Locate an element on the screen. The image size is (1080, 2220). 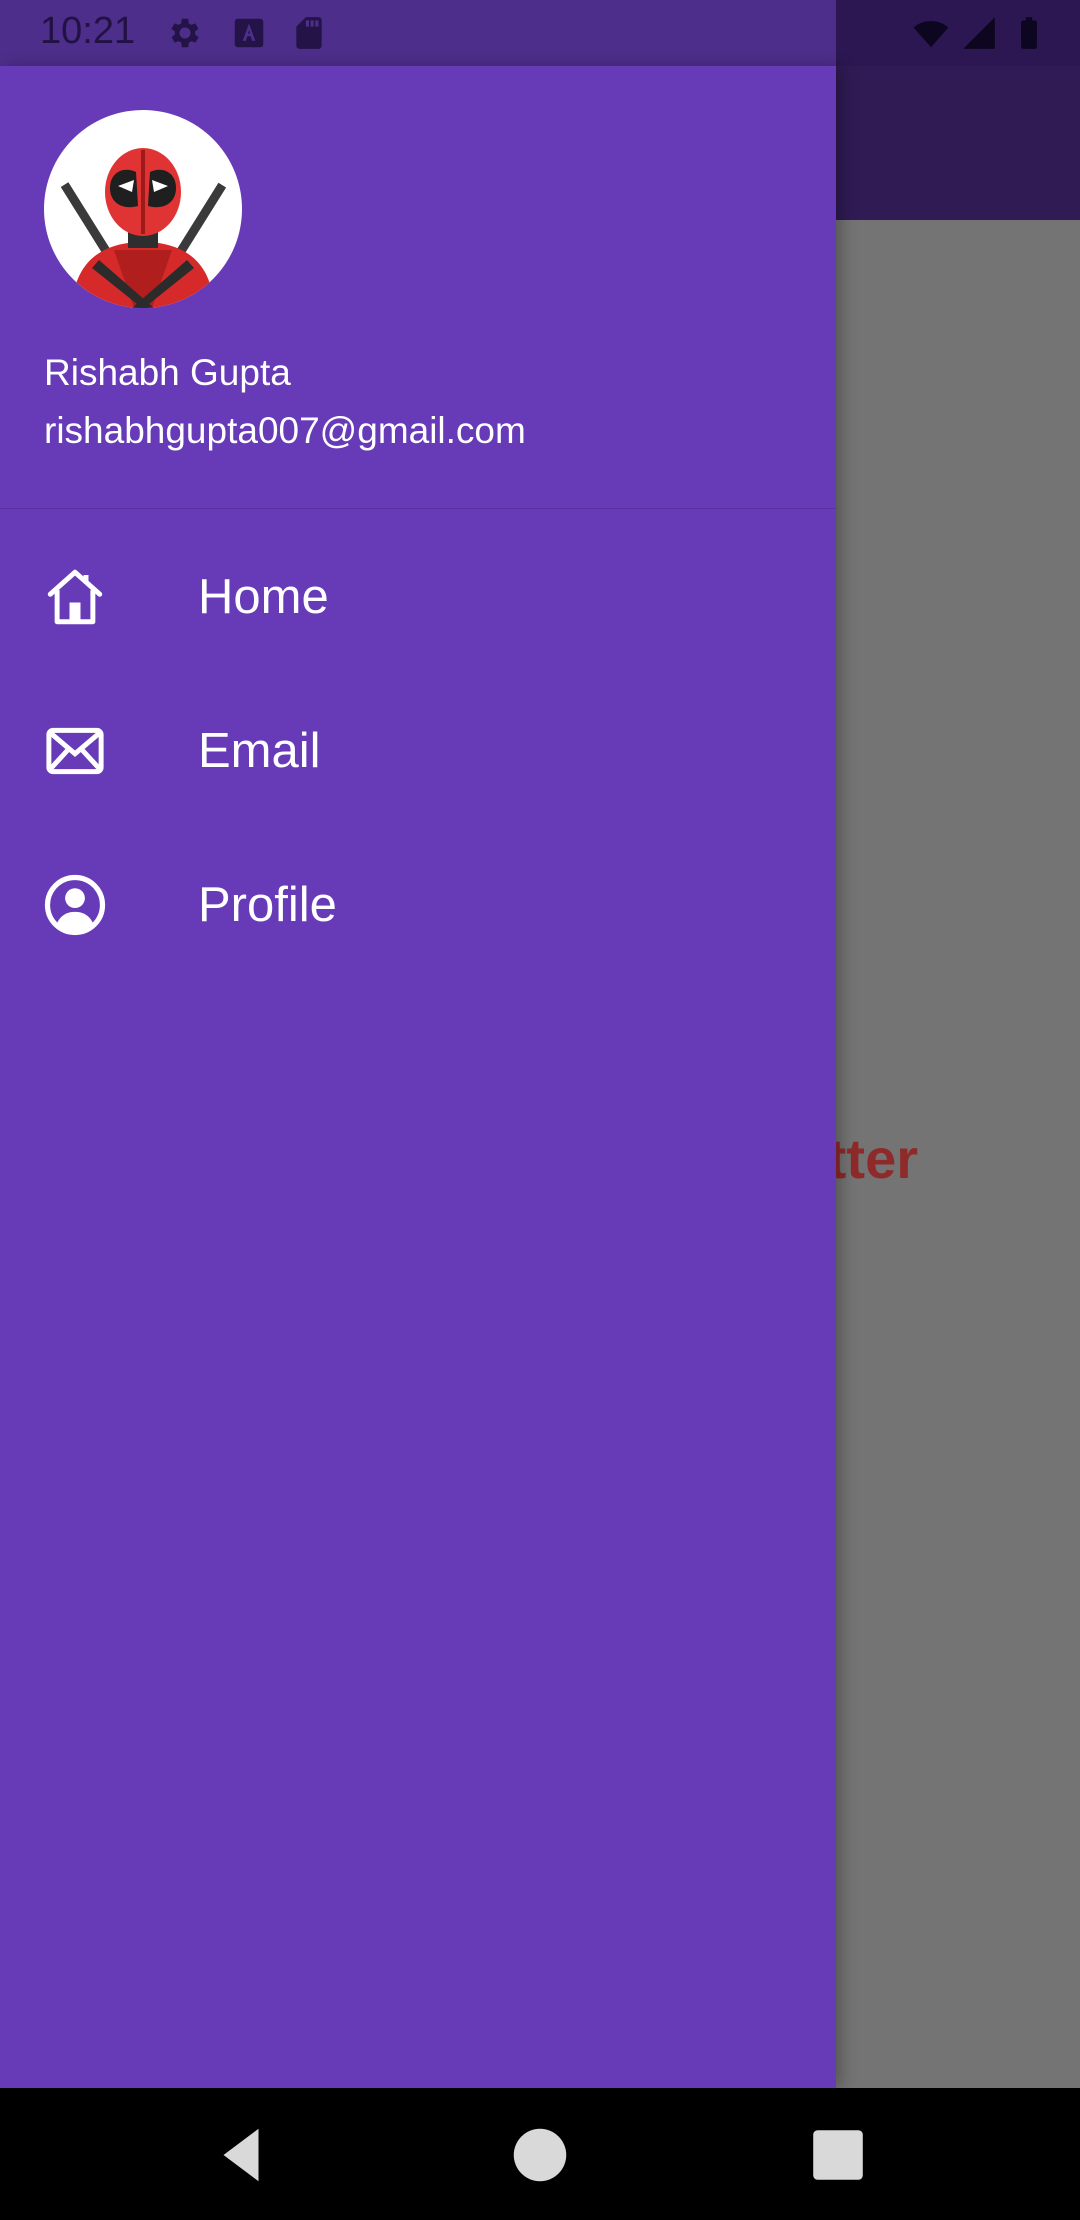
menu-item-home: Home is located at coordinates (418, 597).